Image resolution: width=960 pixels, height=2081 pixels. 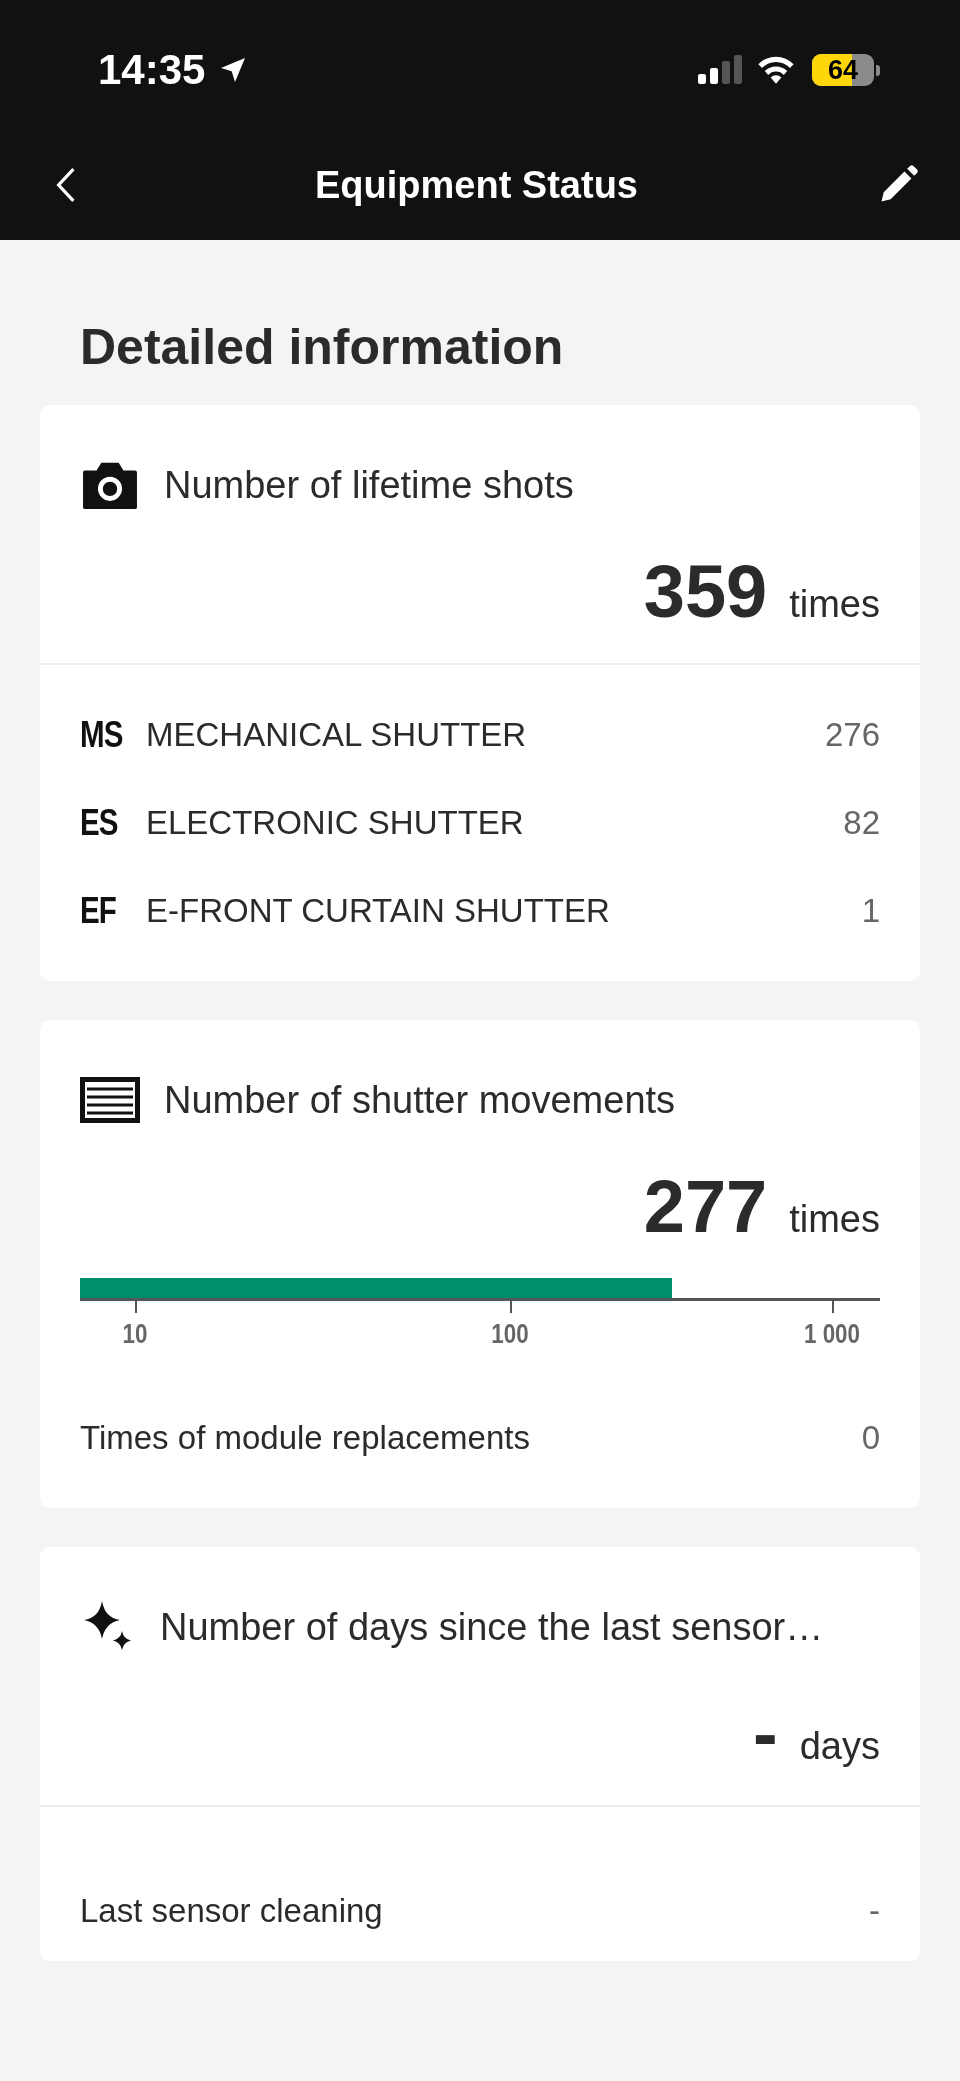 What do you see at coordinates (870, 1438) in the screenshot?
I see `row-value: 0` at bounding box center [870, 1438].